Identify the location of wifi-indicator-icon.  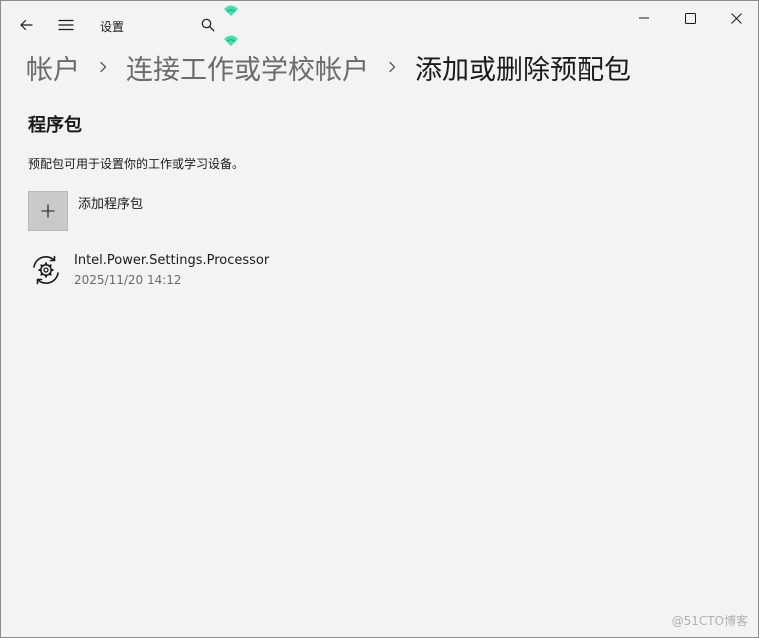
(231, 10).